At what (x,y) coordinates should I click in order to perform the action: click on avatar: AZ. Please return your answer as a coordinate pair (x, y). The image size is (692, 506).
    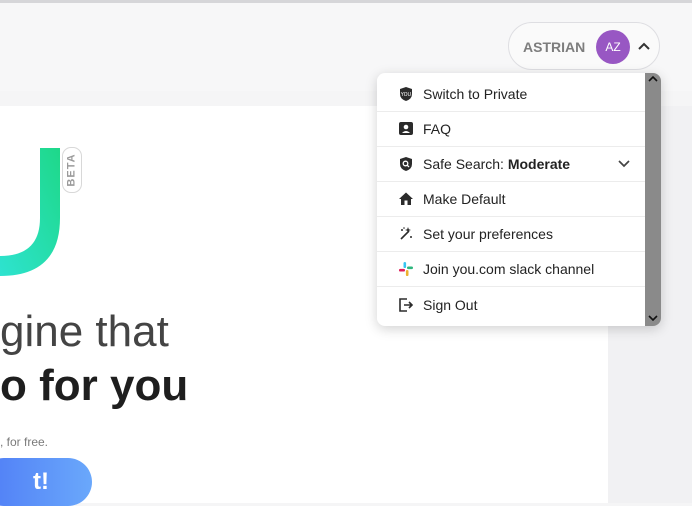
    Looking at the image, I should click on (613, 47).